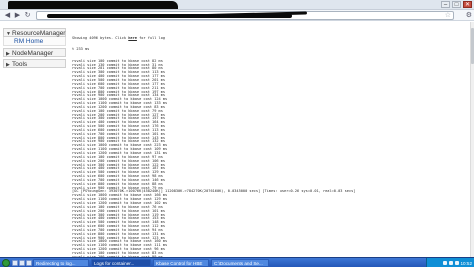  What do you see at coordinates (7, 15) in the screenshot?
I see `back-icon: ◀` at bounding box center [7, 15].